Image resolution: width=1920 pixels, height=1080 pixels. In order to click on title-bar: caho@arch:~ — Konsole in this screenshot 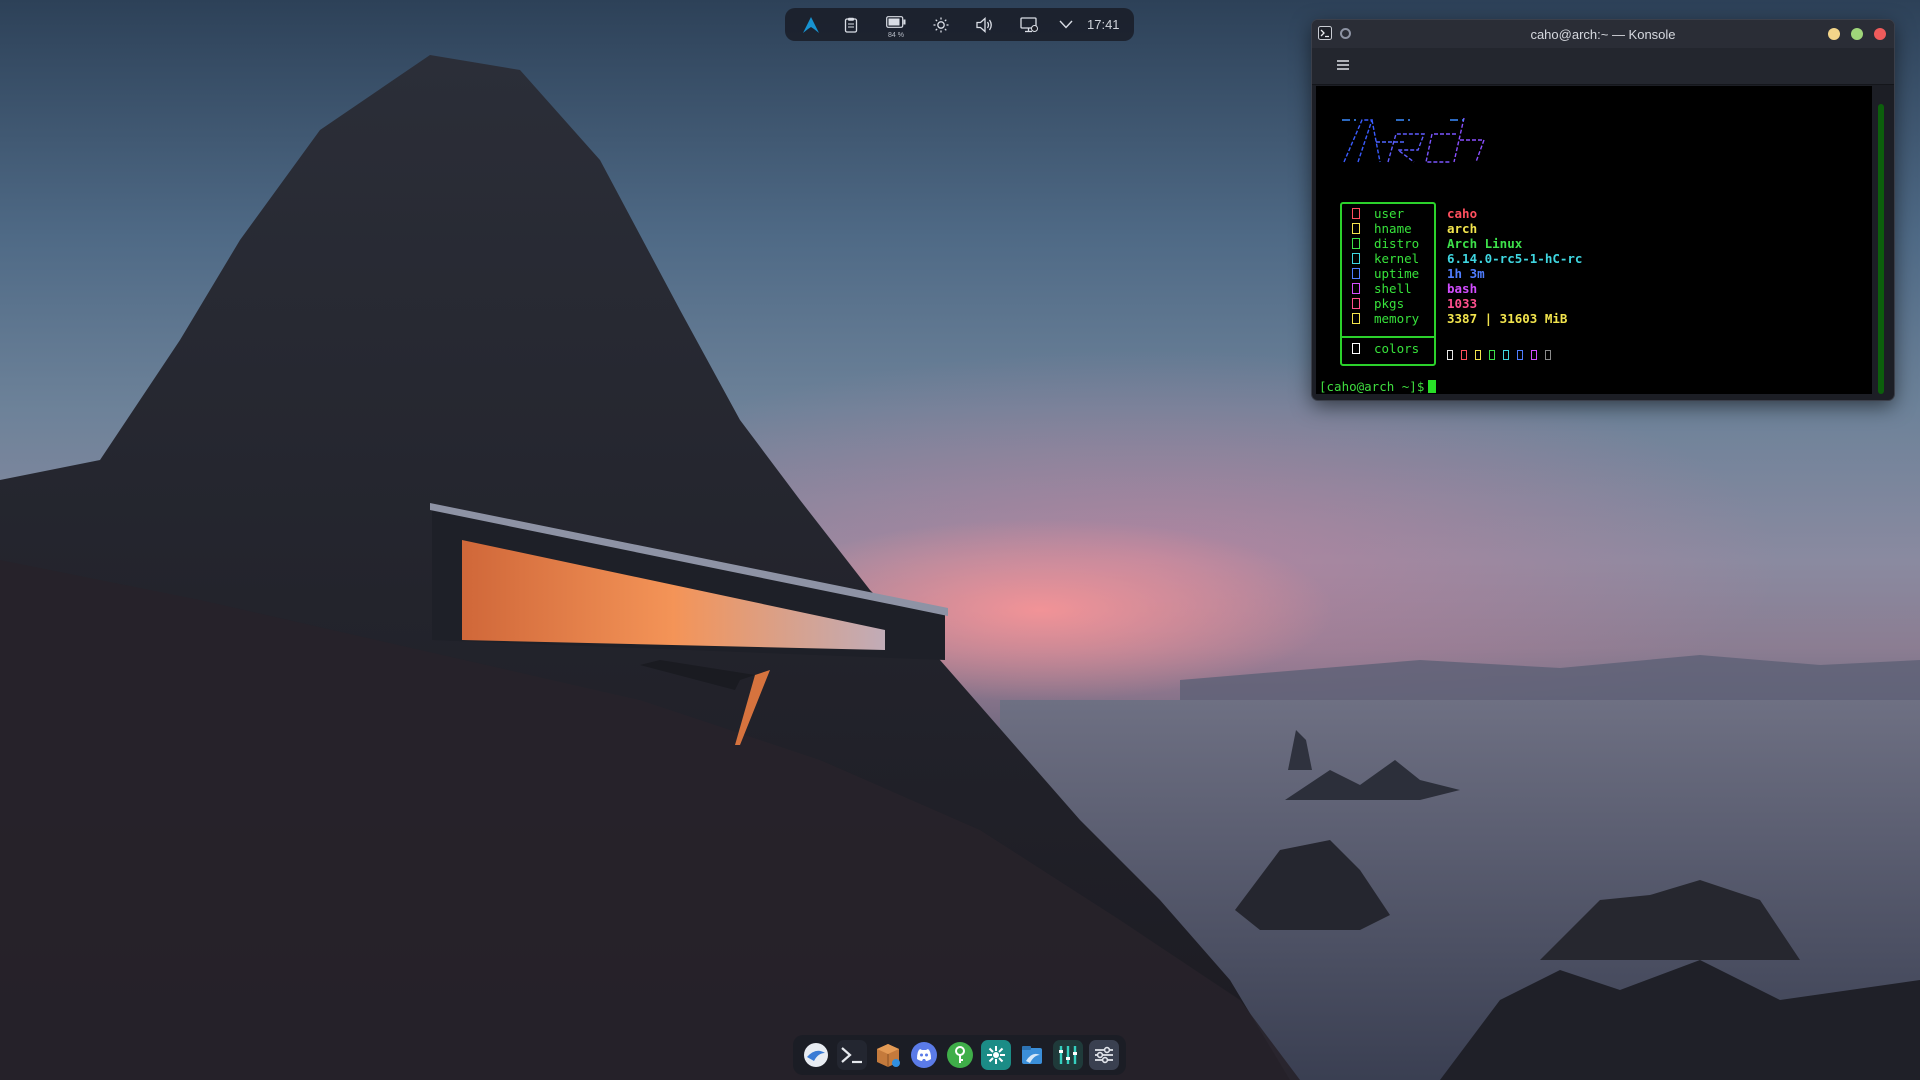, I will do `click(1603, 34)`.